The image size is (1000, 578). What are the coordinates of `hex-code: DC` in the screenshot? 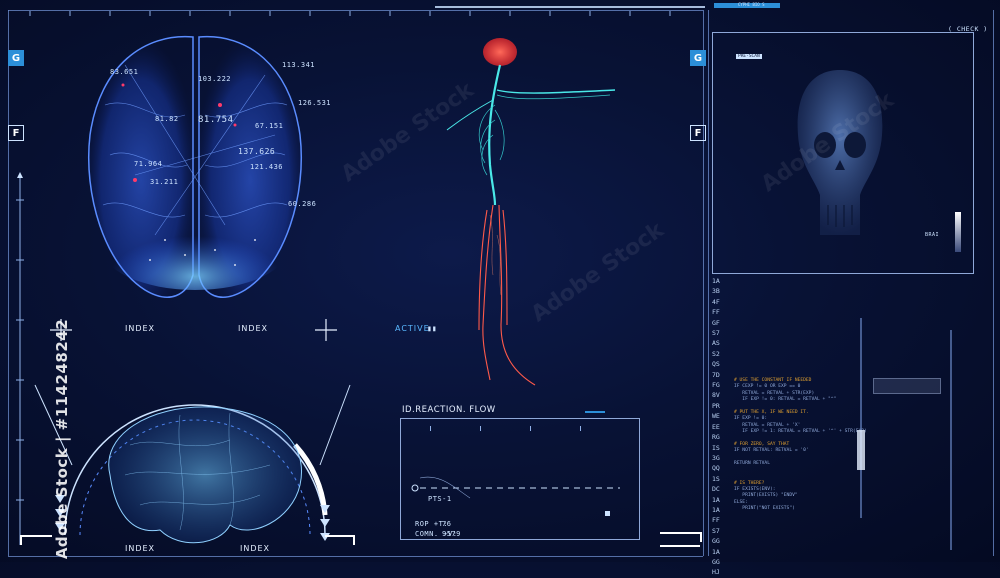 It's located at (716, 489).